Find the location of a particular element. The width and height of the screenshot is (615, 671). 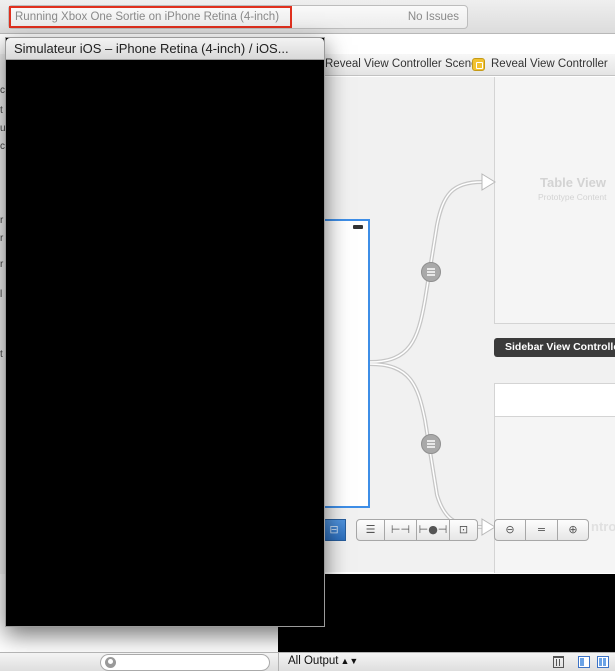

output-filter-label: All Output is located at coordinates (313, 661).